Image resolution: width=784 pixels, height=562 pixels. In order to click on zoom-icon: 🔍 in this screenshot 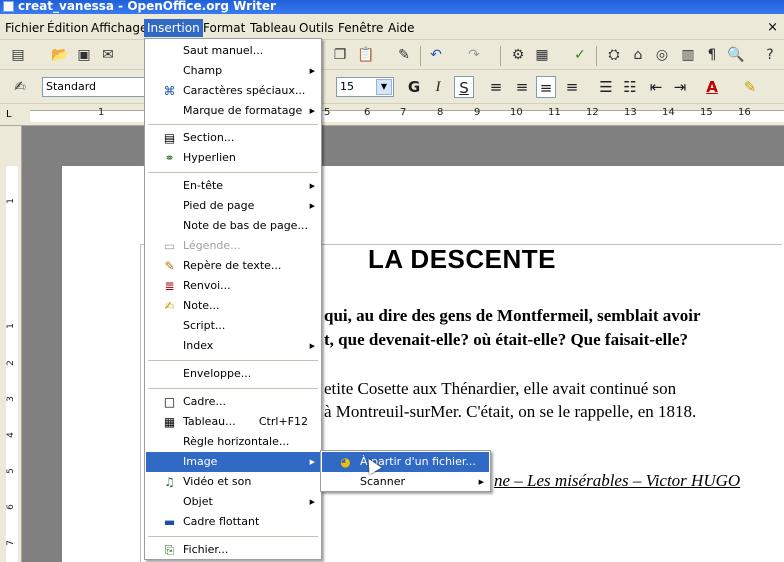, I will do `click(736, 55)`.